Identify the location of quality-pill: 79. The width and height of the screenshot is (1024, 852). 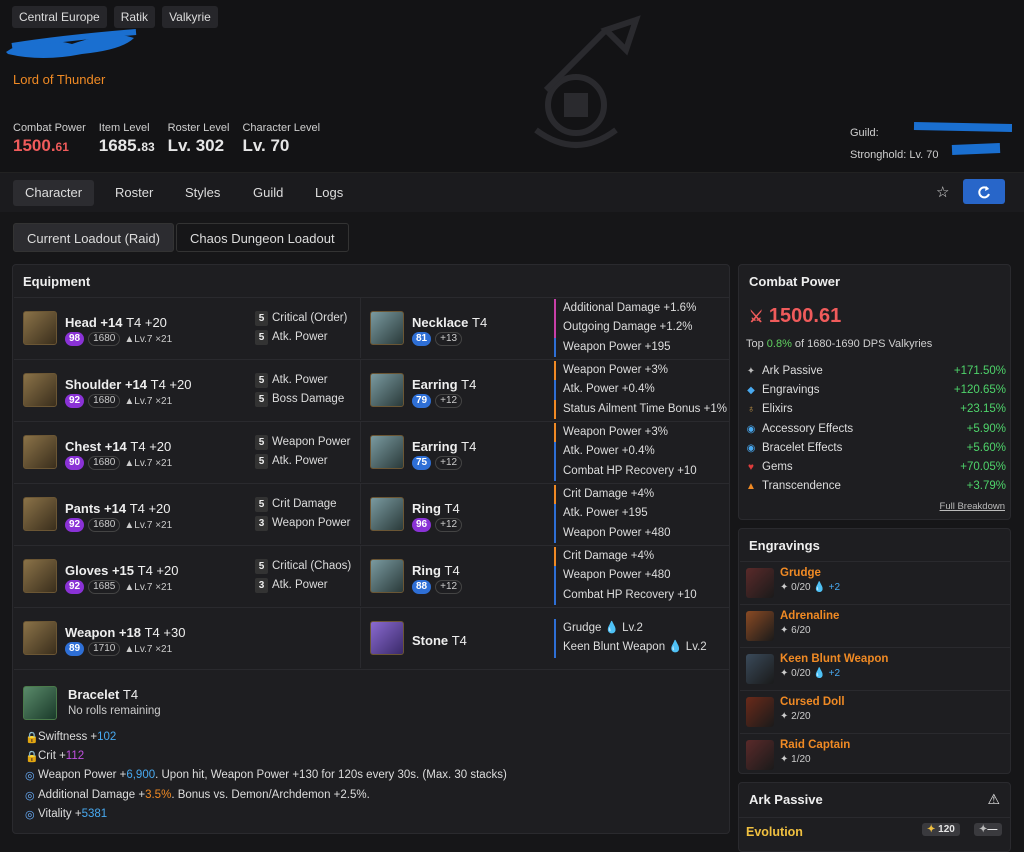
(422, 401).